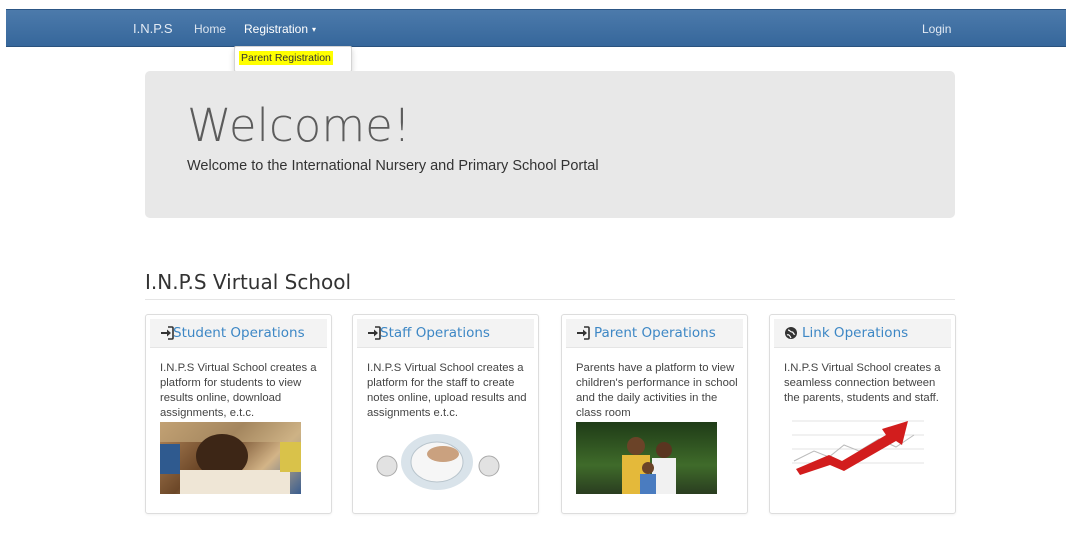  Describe the element at coordinates (210, 29) in the screenshot. I see `nav-home-link: Home` at that location.